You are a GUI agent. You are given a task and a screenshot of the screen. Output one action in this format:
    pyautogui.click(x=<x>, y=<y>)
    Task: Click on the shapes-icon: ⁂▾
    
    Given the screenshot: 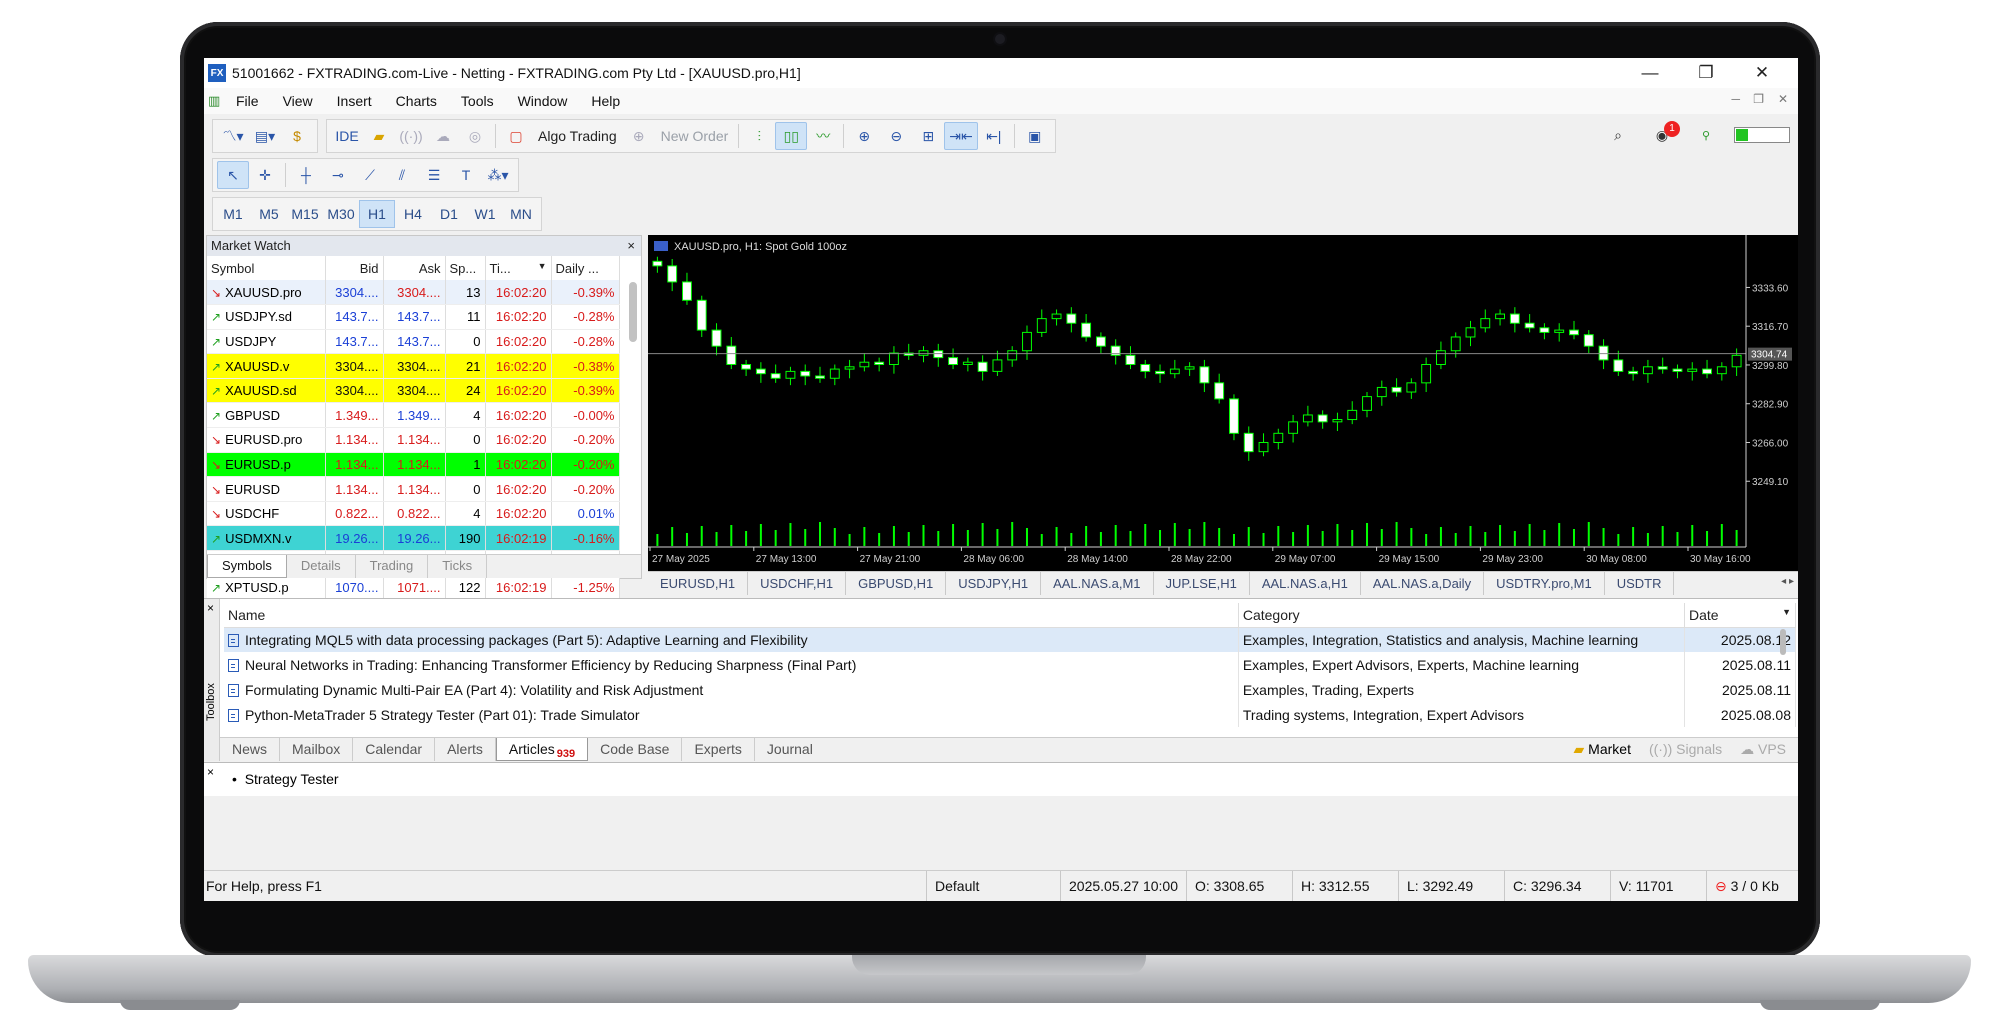 What is the action you would take?
    pyautogui.click(x=498, y=175)
    